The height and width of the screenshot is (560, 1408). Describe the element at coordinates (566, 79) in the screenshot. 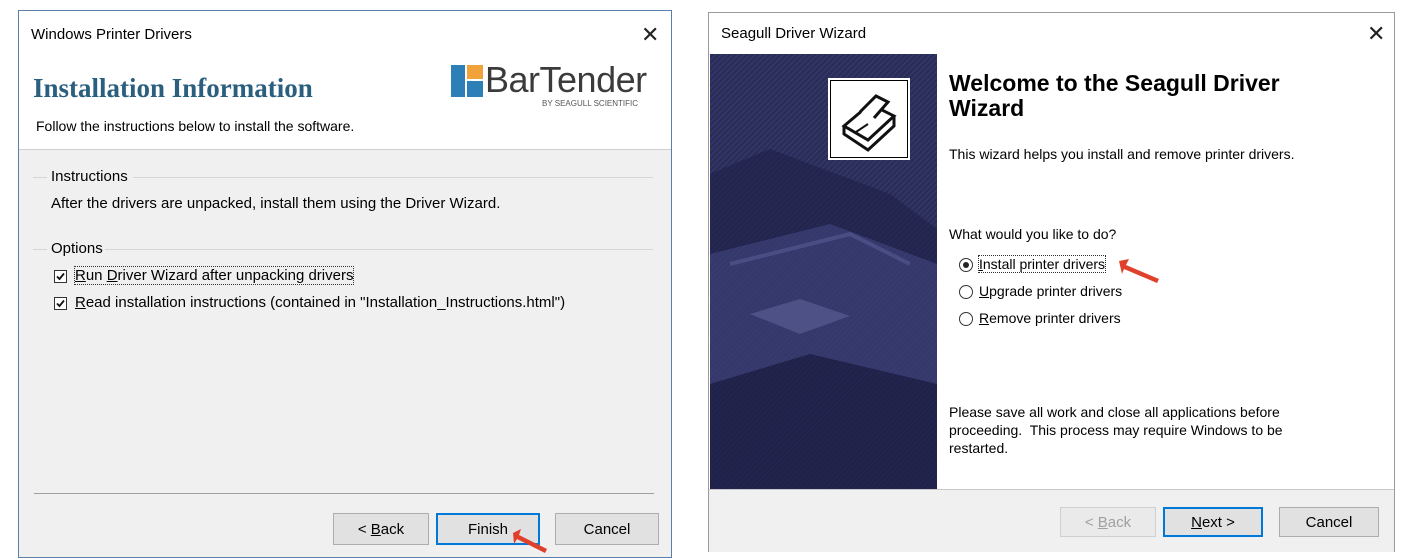

I see `logo-wordmark: BarTender` at that location.